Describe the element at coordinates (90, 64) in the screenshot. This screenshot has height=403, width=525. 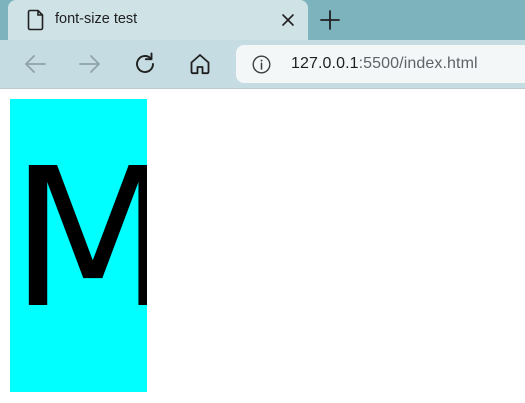
I see `arrow-right-icon` at that location.